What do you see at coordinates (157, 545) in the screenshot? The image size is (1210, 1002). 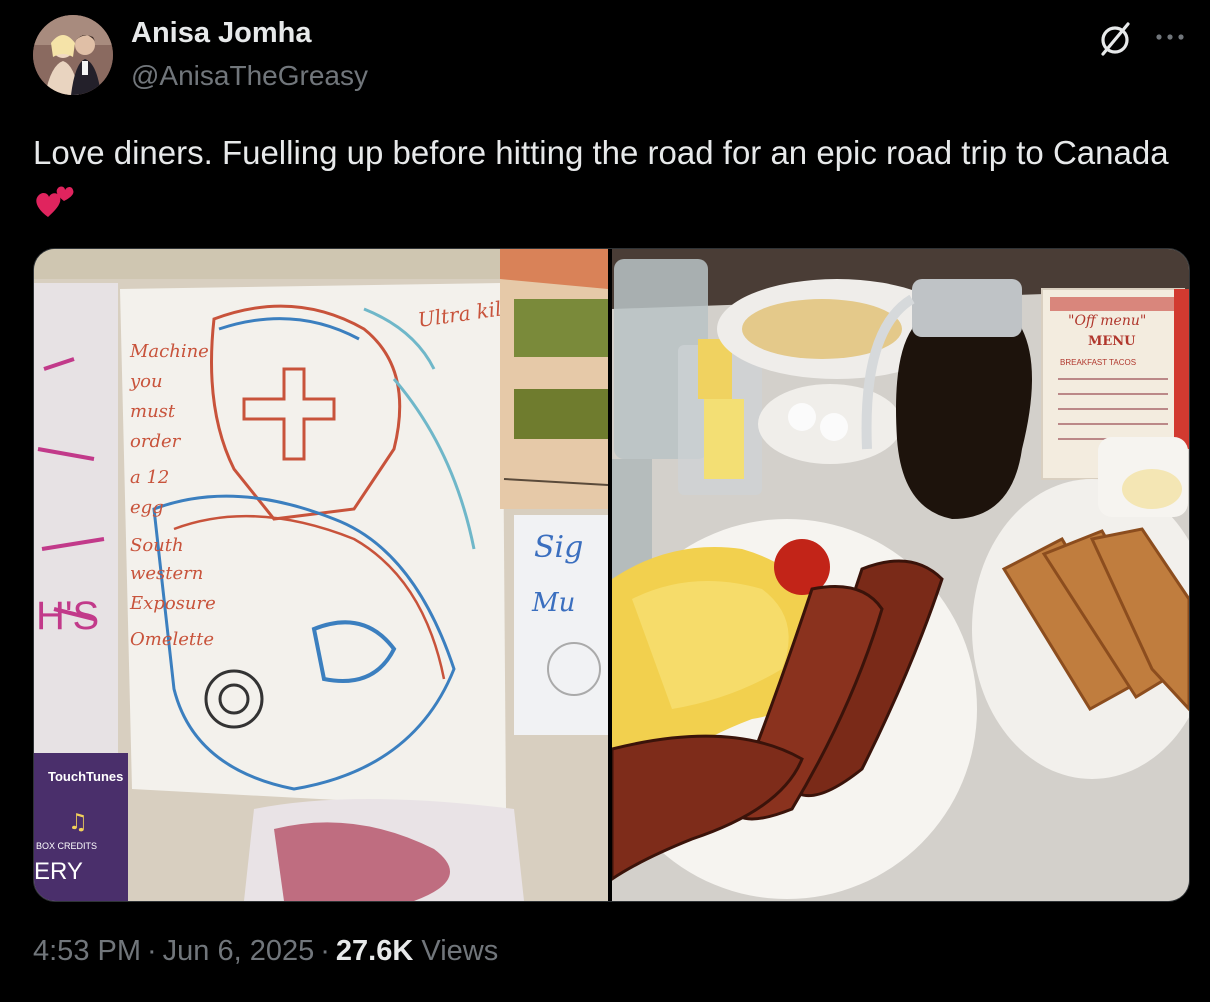 I see `drawing-text-line: South` at bounding box center [157, 545].